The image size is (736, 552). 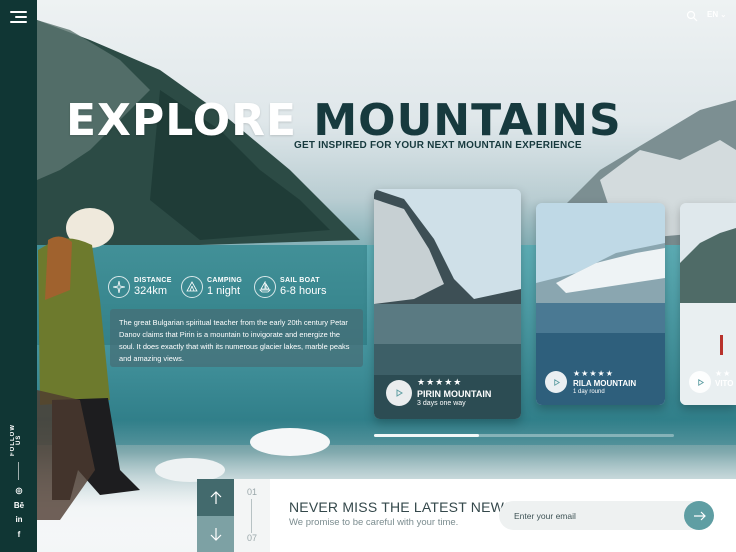 I want to click on hamburger-icon, so click(x=18, y=18).